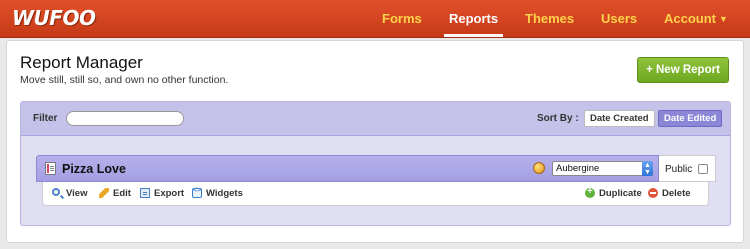 The image size is (750, 249). What do you see at coordinates (602, 168) in the screenshot?
I see `theme-select: Aubergine ▲ ▼` at bounding box center [602, 168].